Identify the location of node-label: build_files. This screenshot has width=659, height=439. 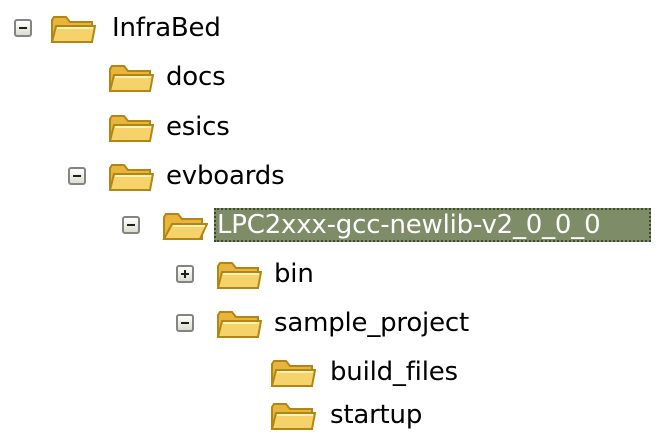
(394, 372).